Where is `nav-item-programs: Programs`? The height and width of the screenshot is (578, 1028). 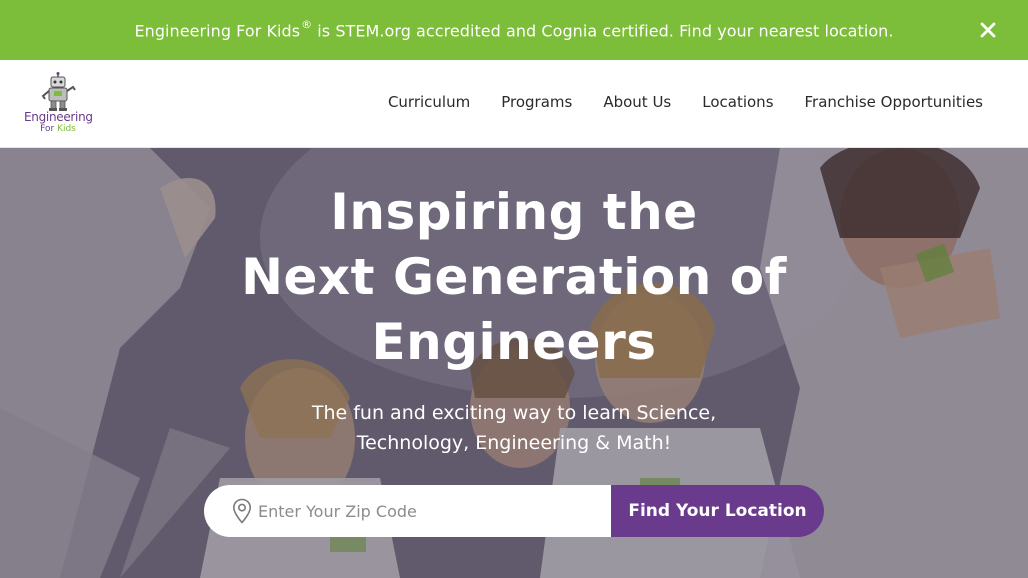 nav-item-programs: Programs is located at coordinates (536, 102).